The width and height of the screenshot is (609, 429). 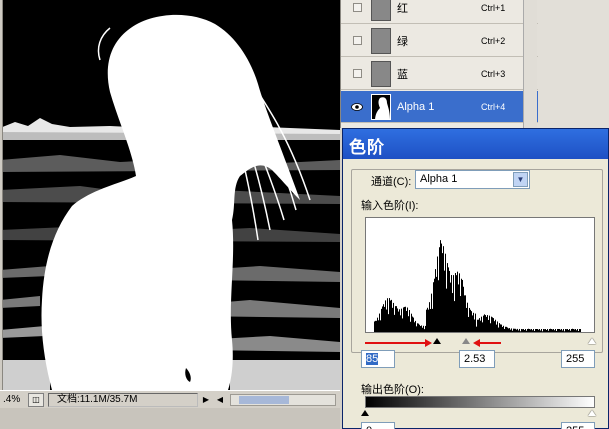 What do you see at coordinates (472, 179) in the screenshot?
I see `channel-select: Alpha 1 ▼` at bounding box center [472, 179].